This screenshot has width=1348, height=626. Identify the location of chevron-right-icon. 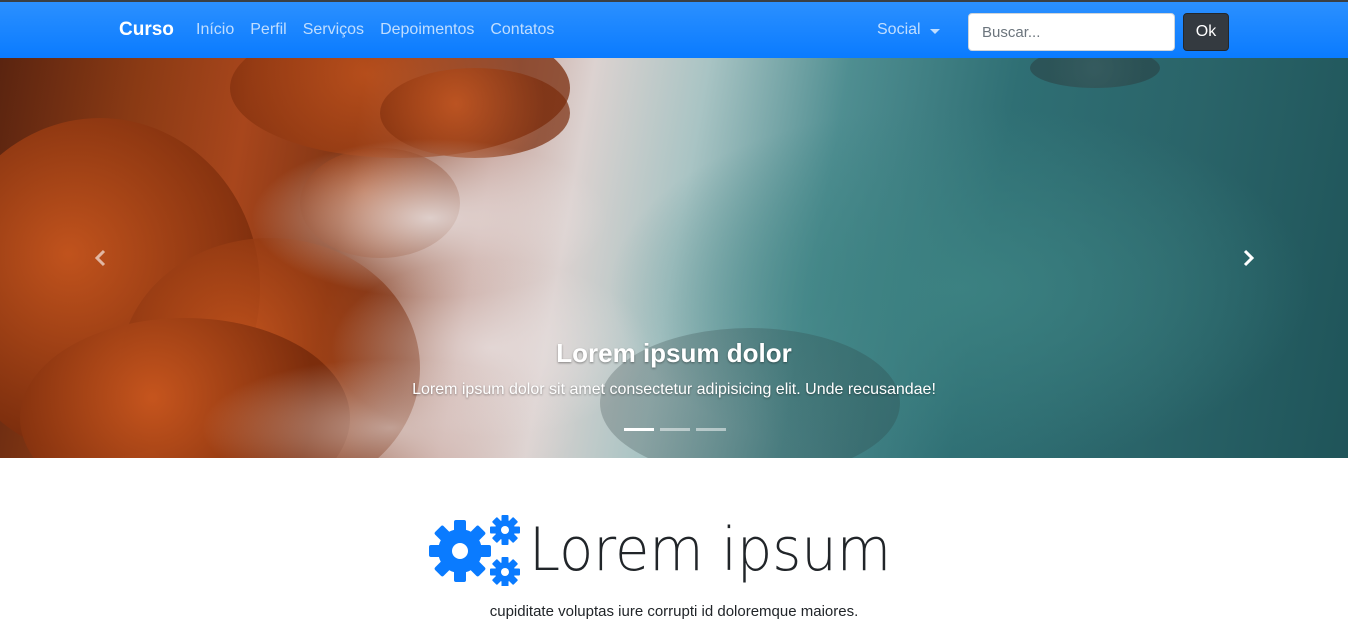
(1249, 258).